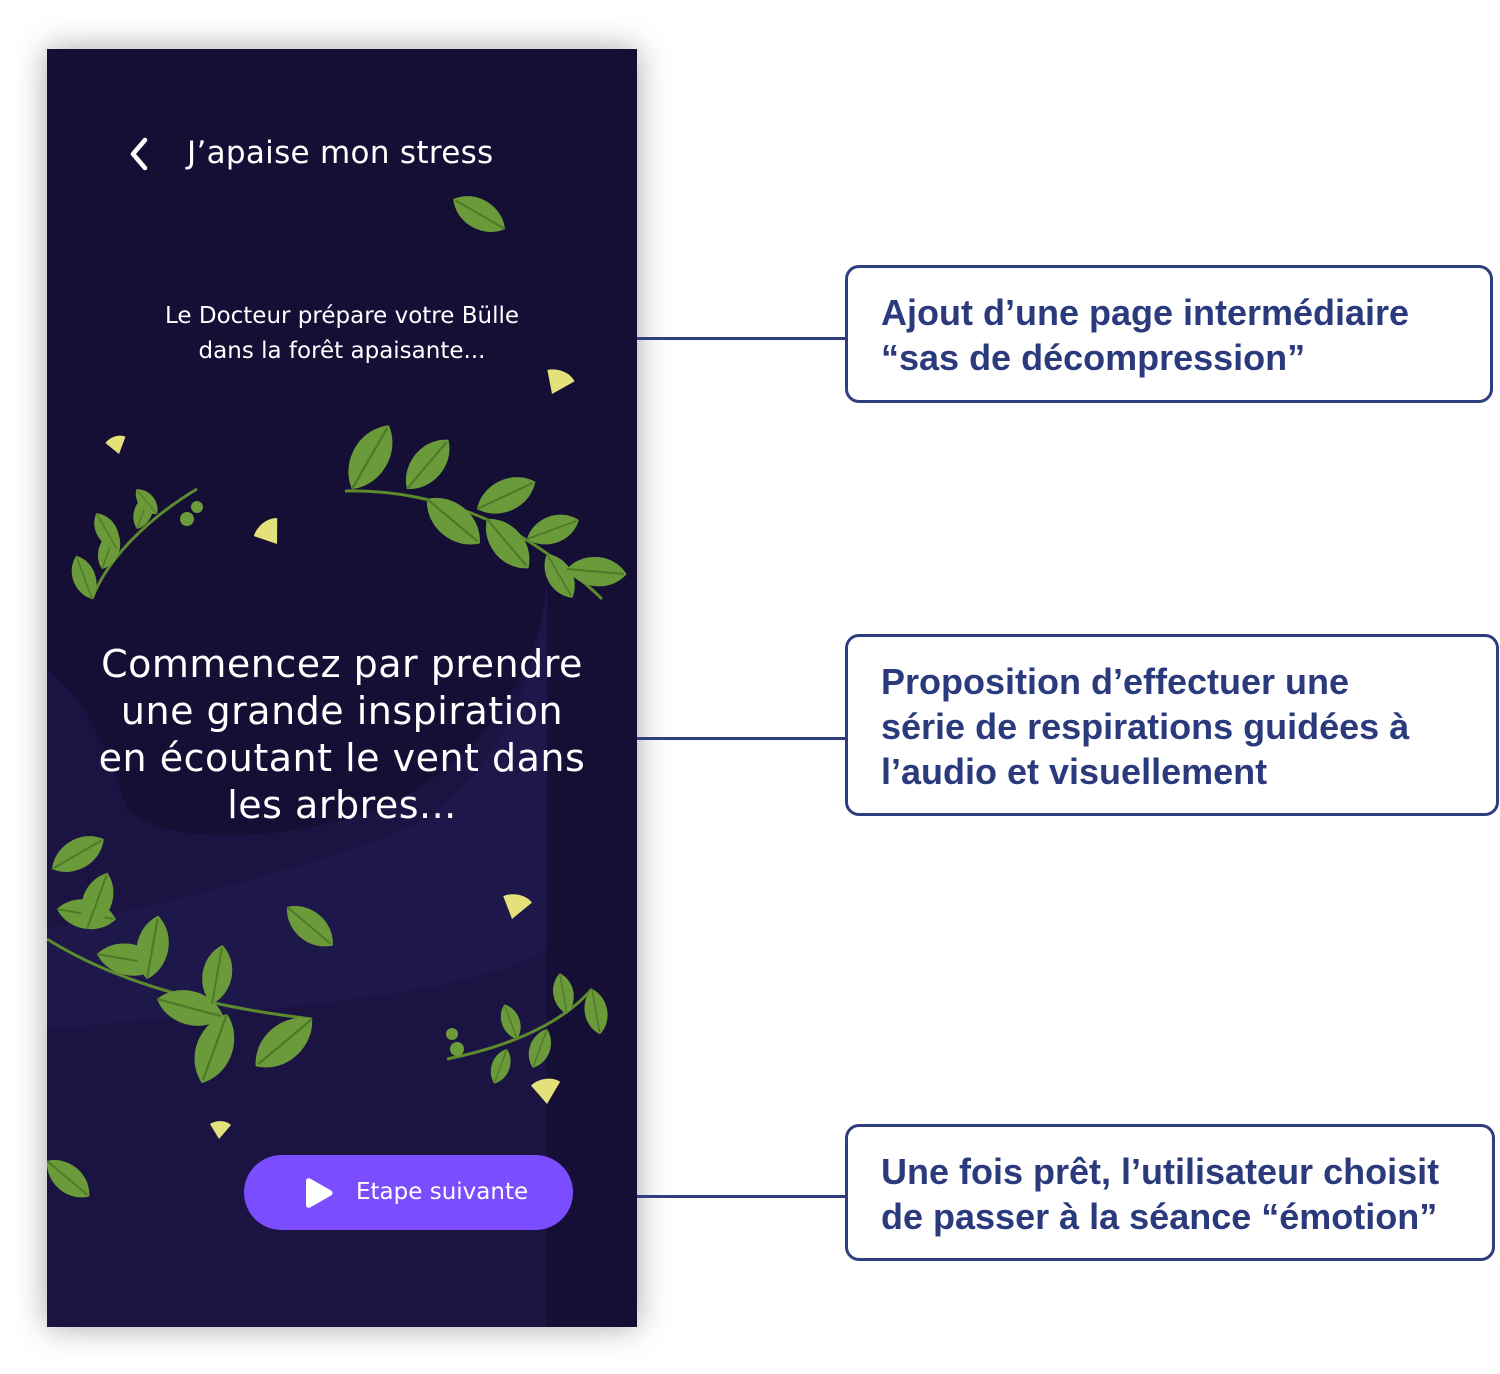 Image resolution: width=1500 pixels, height=1374 pixels. Describe the element at coordinates (342, 711) in the screenshot. I see `instruction-line: une grande inspiration` at that location.